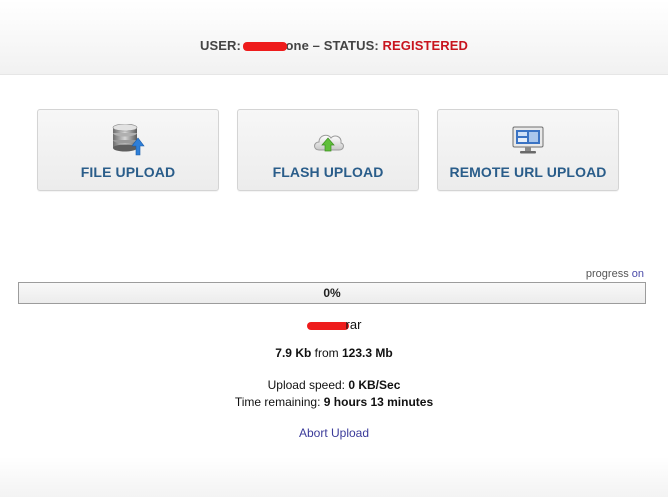  Describe the element at coordinates (326, 353) in the screenshot. I see `from-word: from` at that location.